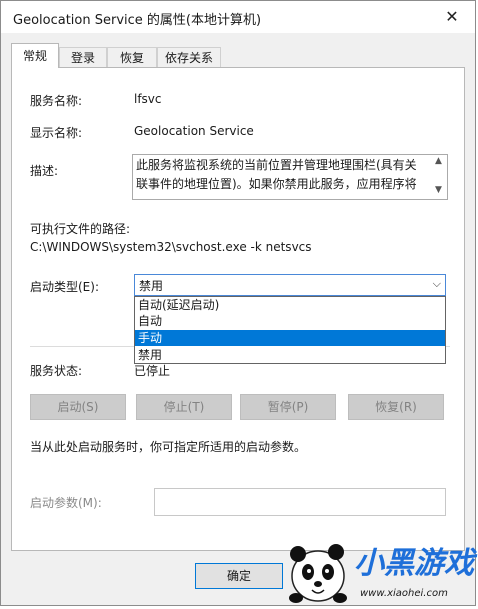 The height and width of the screenshot is (609, 478). Describe the element at coordinates (288, 407) in the screenshot. I see `pause-button: 暂停(P)` at that location.